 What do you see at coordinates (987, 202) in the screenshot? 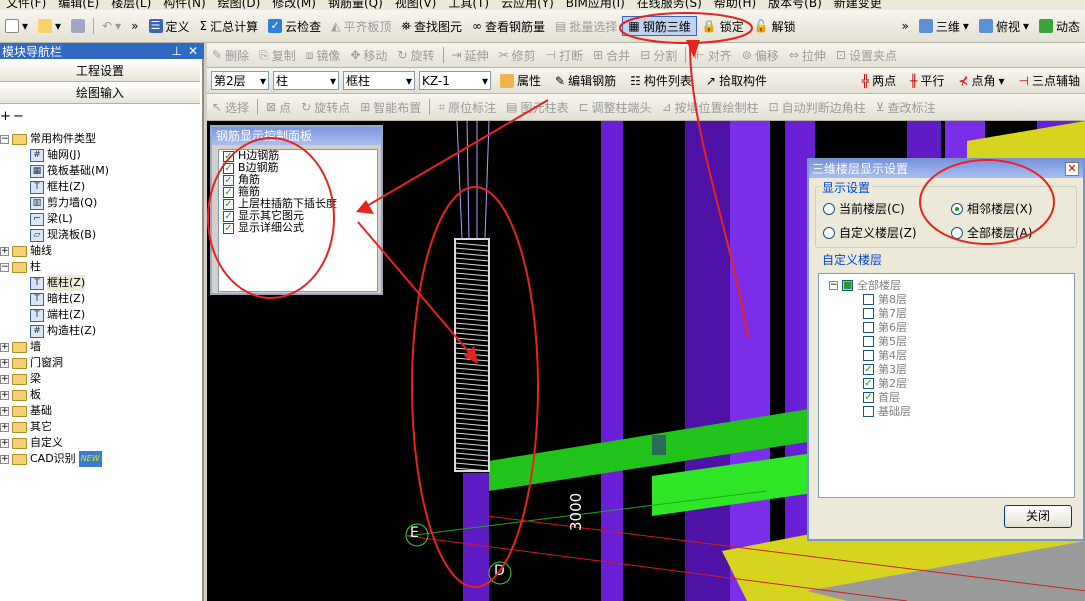
I see `highlight-adjacent-floors-ring` at bounding box center [987, 202].